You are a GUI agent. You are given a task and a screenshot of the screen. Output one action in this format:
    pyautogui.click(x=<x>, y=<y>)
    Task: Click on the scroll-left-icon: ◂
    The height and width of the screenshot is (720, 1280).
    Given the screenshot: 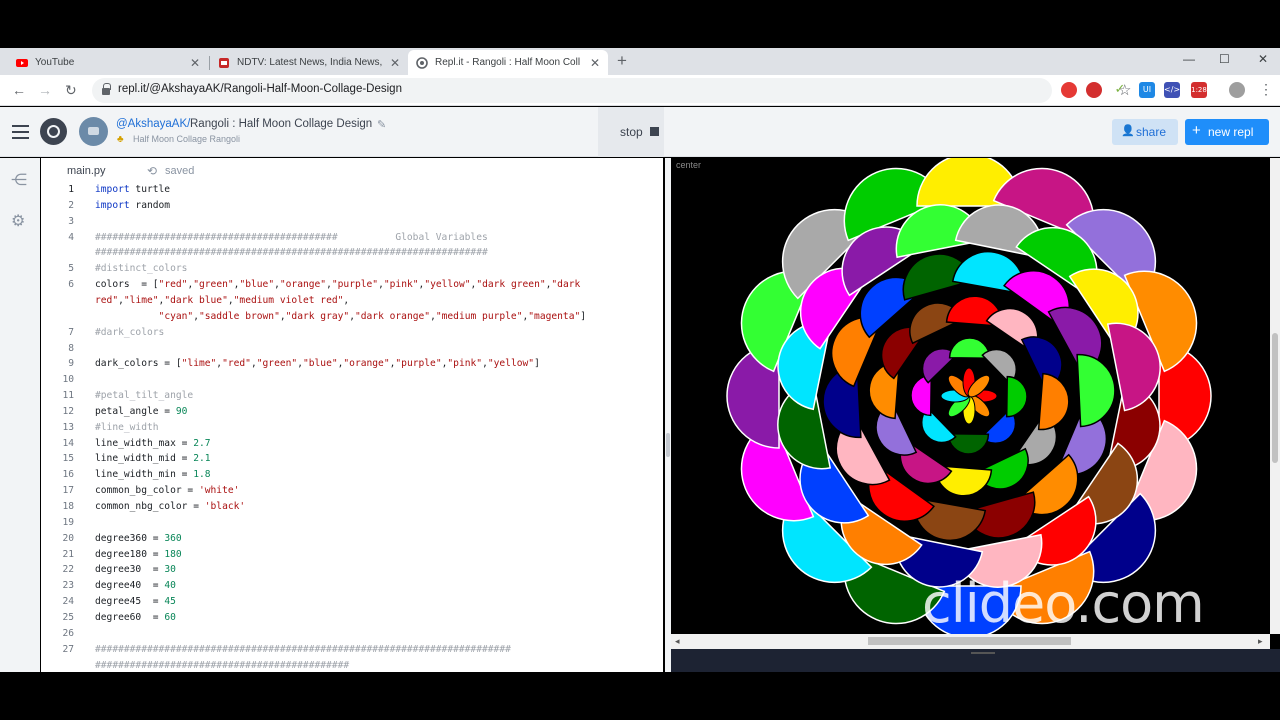 What is the action you would take?
    pyautogui.click(x=677, y=641)
    